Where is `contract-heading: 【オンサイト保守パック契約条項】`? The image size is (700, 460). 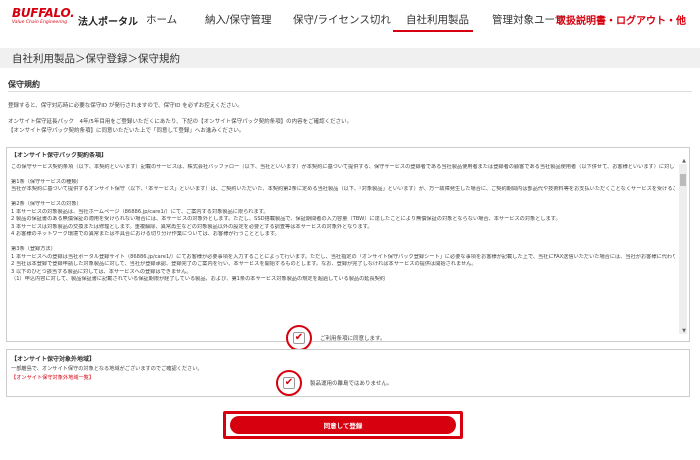 contract-heading: 【オンサイト保守パック契約条項】 is located at coordinates (59, 155).